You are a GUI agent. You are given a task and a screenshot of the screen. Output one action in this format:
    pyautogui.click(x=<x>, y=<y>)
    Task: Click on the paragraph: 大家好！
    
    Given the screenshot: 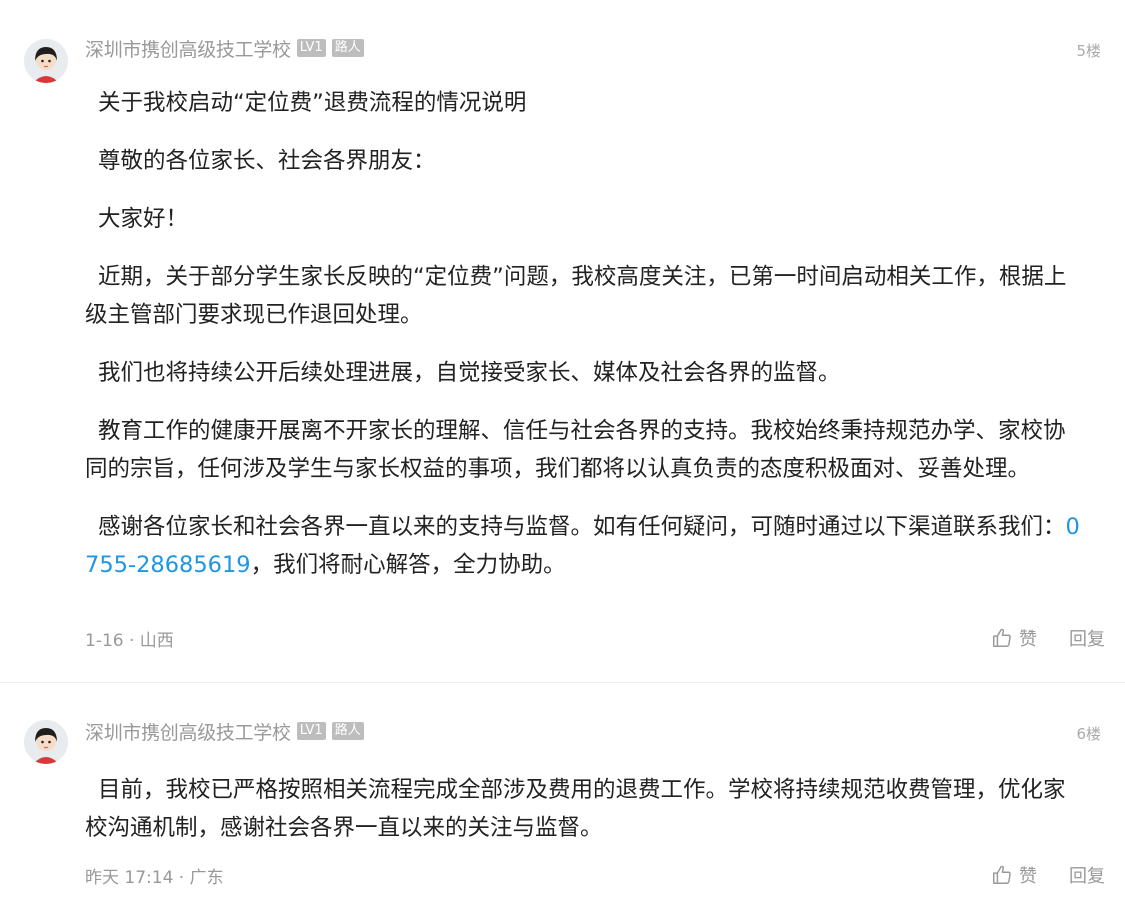 What is the action you would take?
    pyautogui.click(x=143, y=219)
    